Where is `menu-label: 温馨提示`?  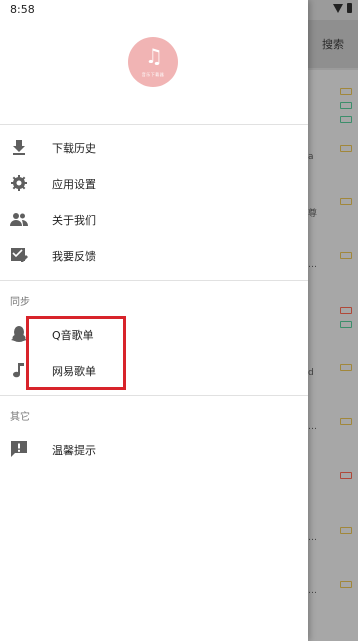 menu-label: 温馨提示 is located at coordinates (74, 450).